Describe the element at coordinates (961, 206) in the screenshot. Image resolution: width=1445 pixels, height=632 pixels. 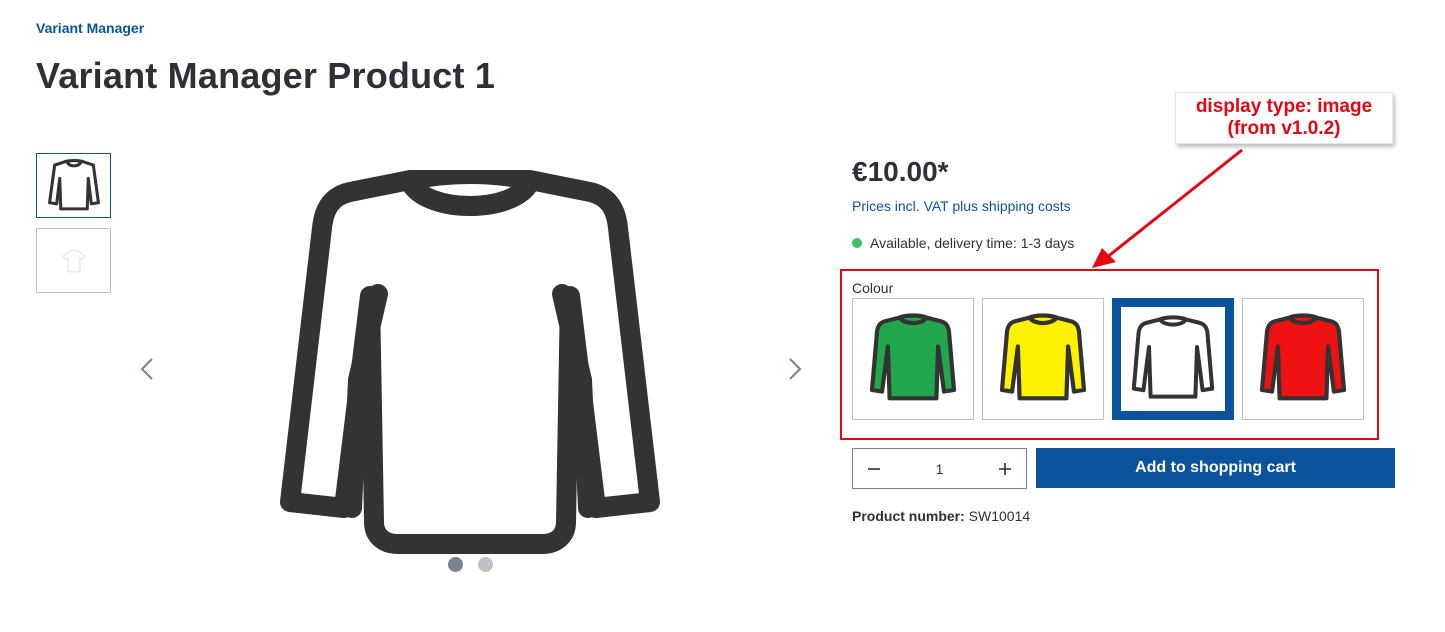
I see `tax-info-link: Prices incl. VAT plus shipping costs` at that location.